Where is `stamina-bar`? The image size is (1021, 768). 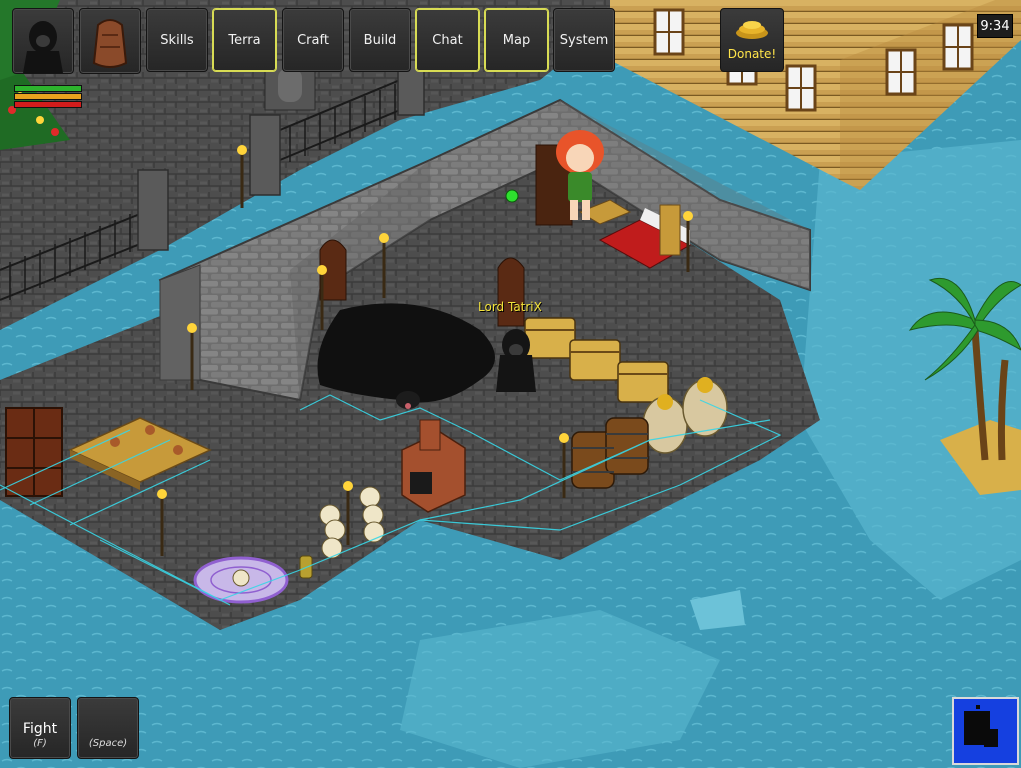 stamina-bar is located at coordinates (48, 96).